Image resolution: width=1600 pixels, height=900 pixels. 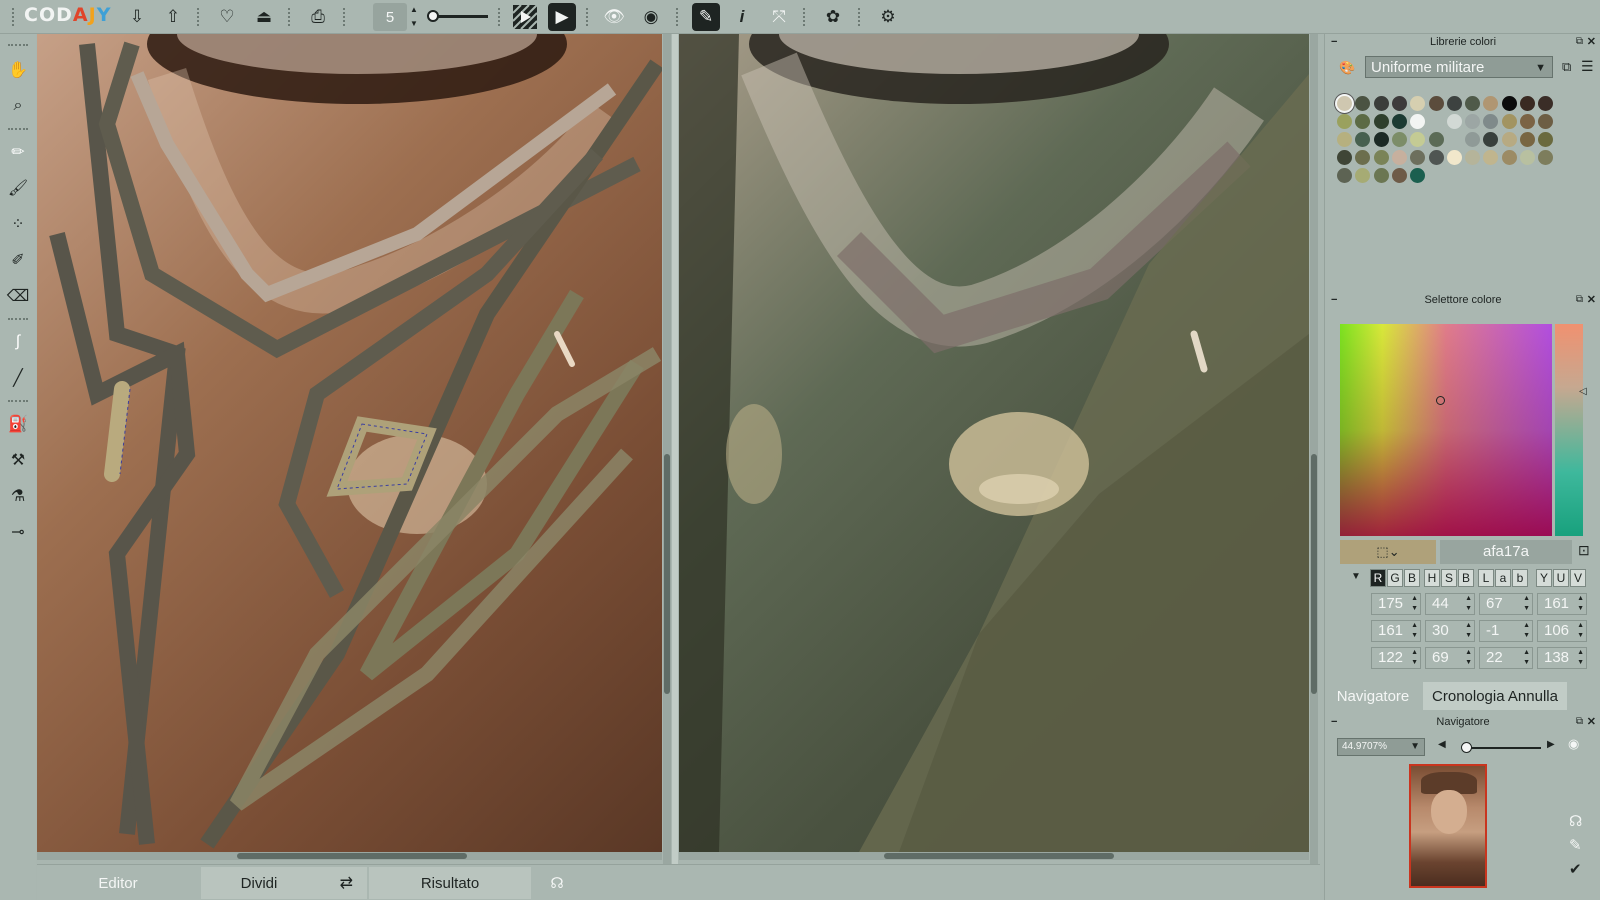 I want to click on zoom-slider, so click(x=1501, y=747).